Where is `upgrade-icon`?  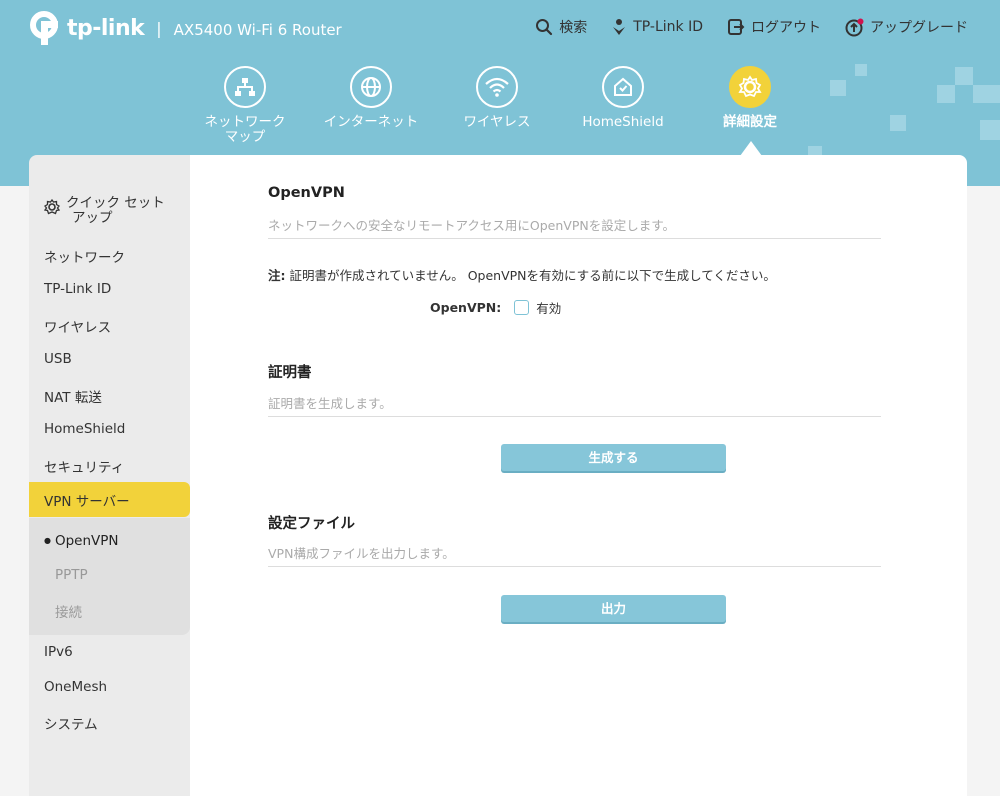
upgrade-icon is located at coordinates (854, 27).